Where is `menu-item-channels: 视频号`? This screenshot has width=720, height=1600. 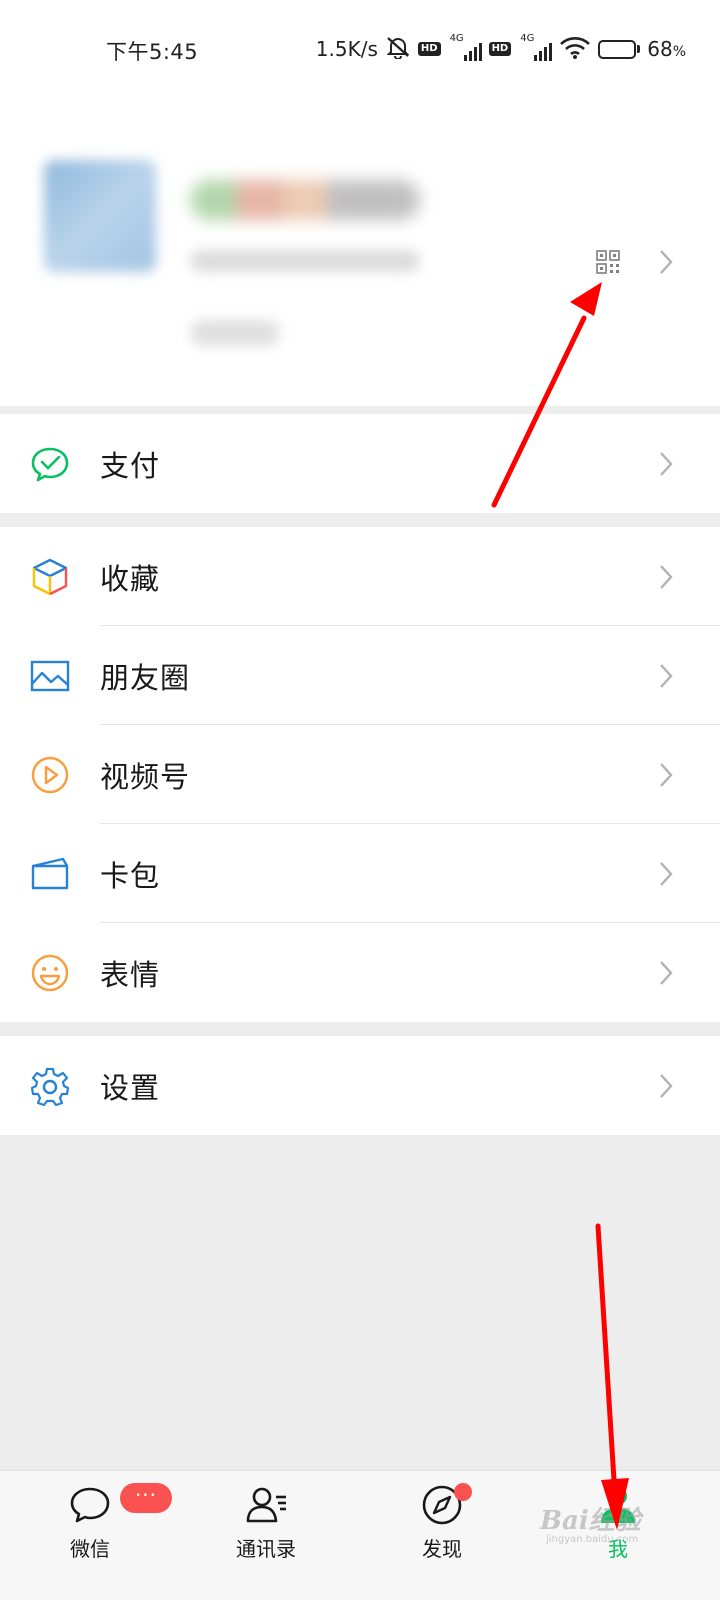 menu-item-channels: 视频号 is located at coordinates (360, 774).